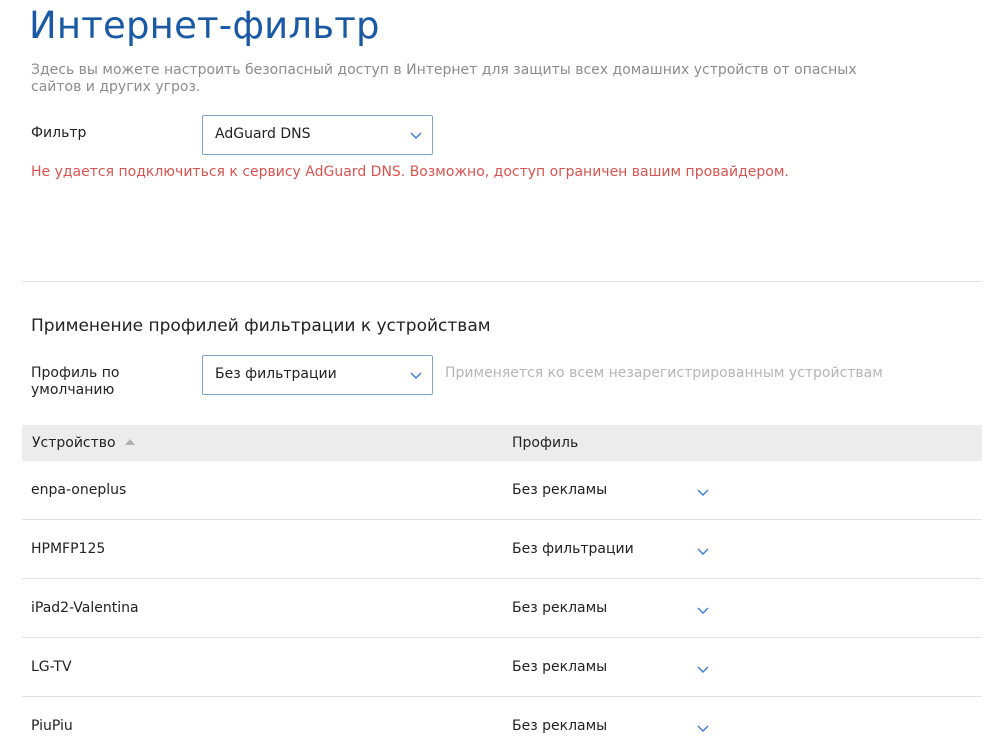 Image resolution: width=1000 pixels, height=753 pixels. I want to click on device-name: LG-TV, so click(51, 667).